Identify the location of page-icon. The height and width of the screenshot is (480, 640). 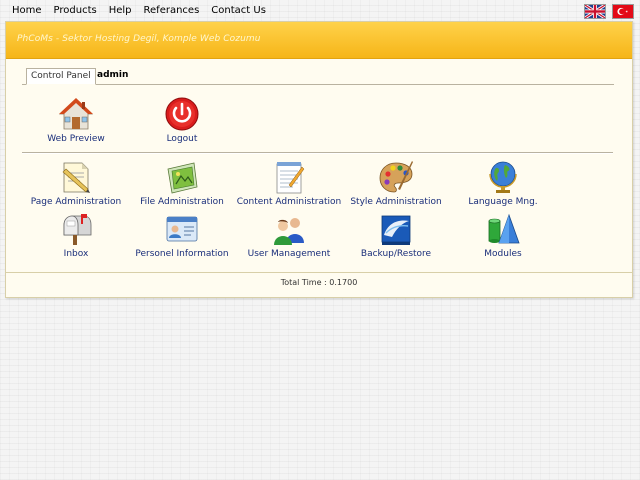
(76, 177).